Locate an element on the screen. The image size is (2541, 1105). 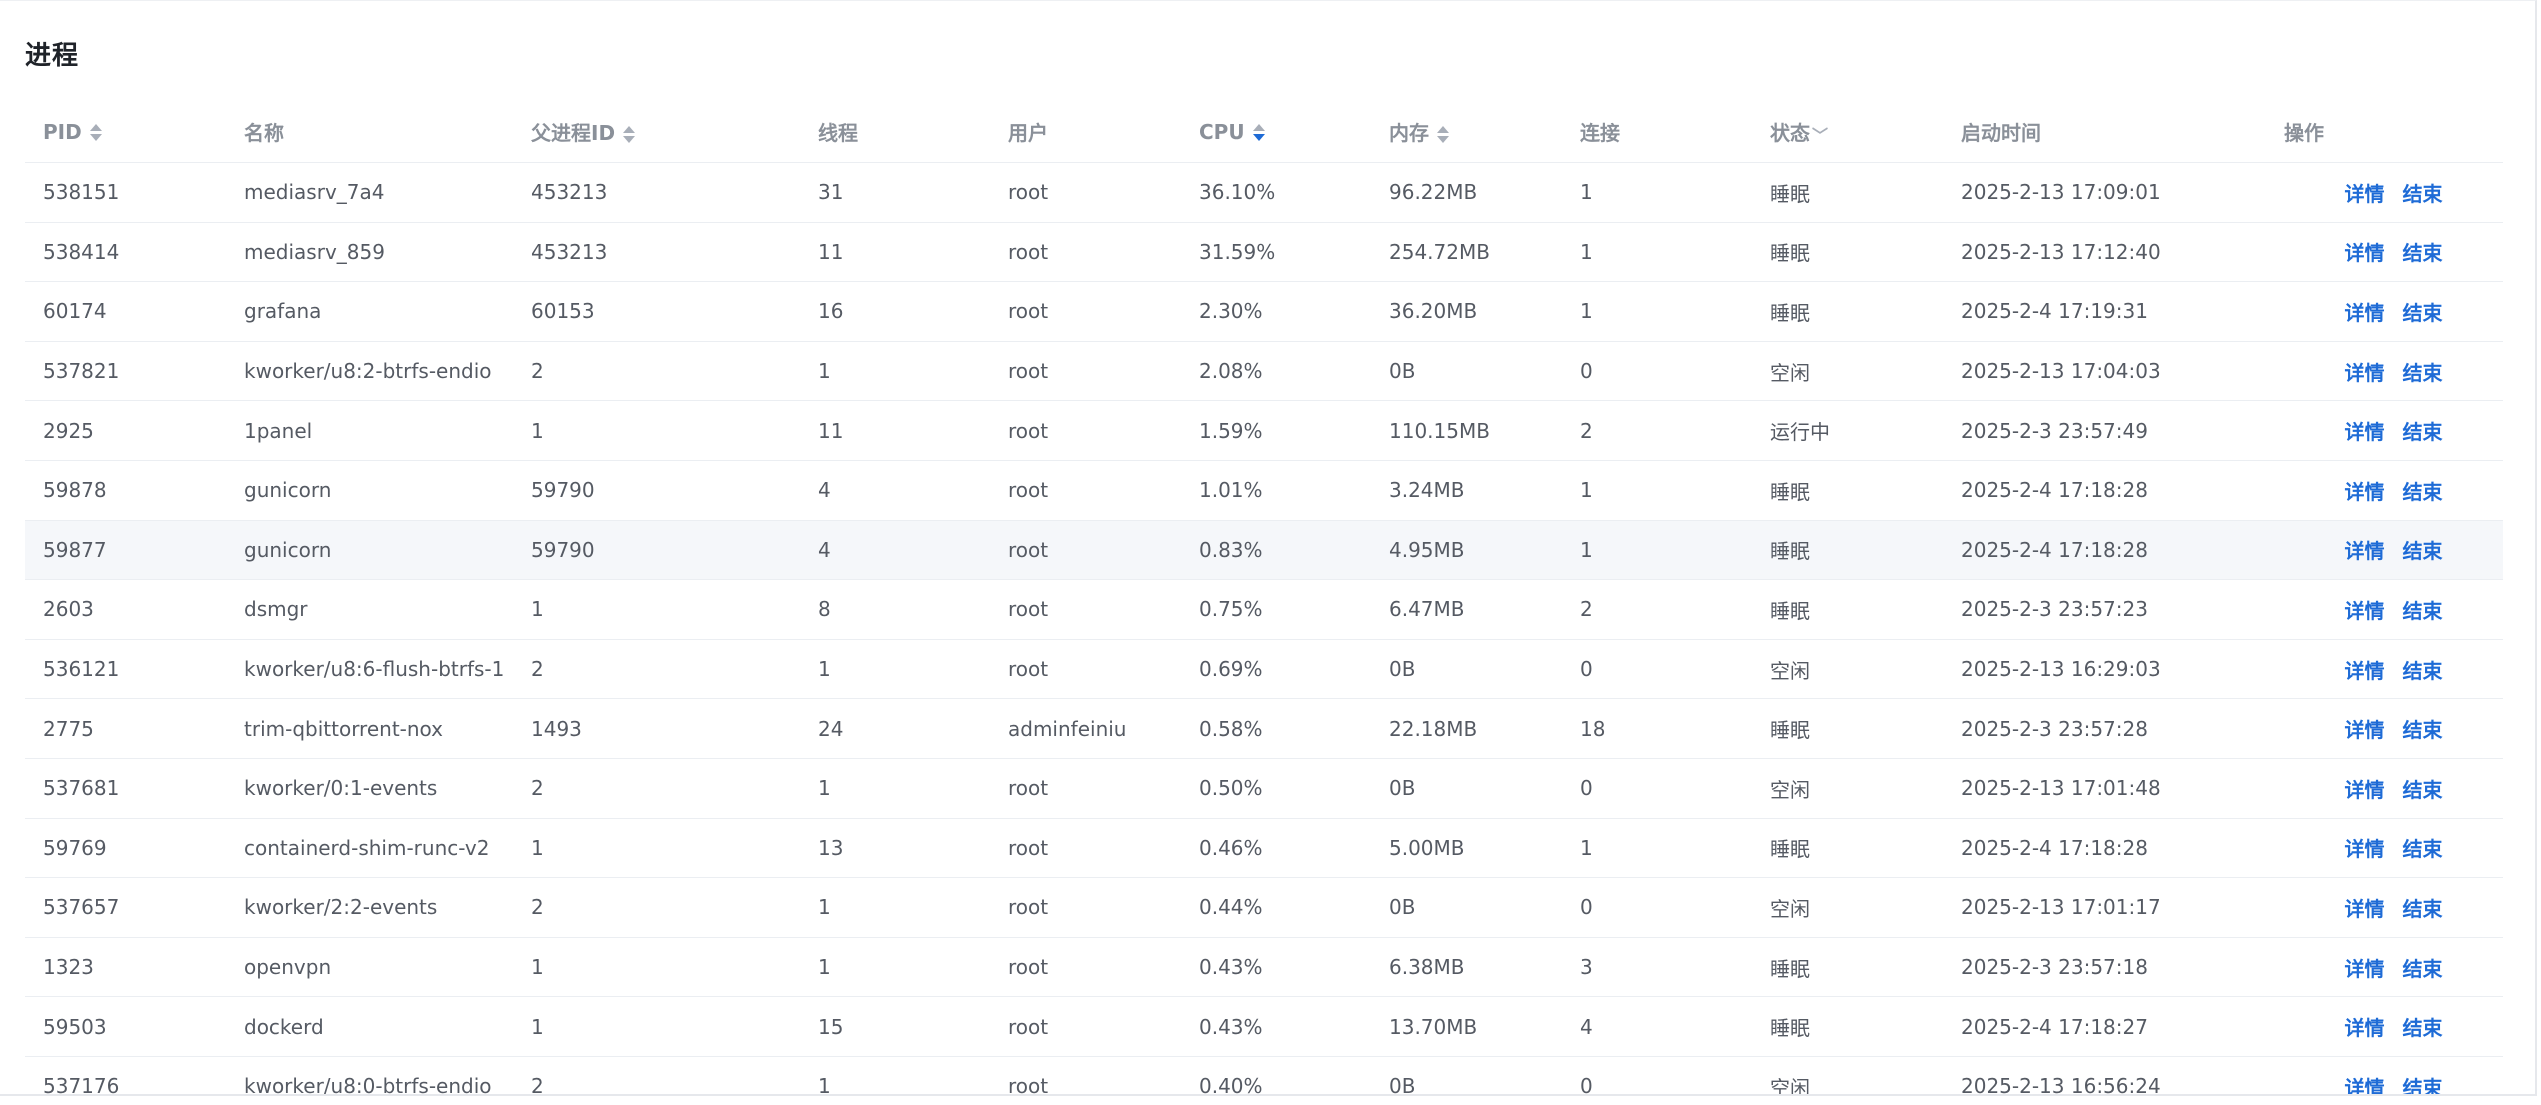
cpu-cell: 0.46% is located at coordinates (1276, 848).